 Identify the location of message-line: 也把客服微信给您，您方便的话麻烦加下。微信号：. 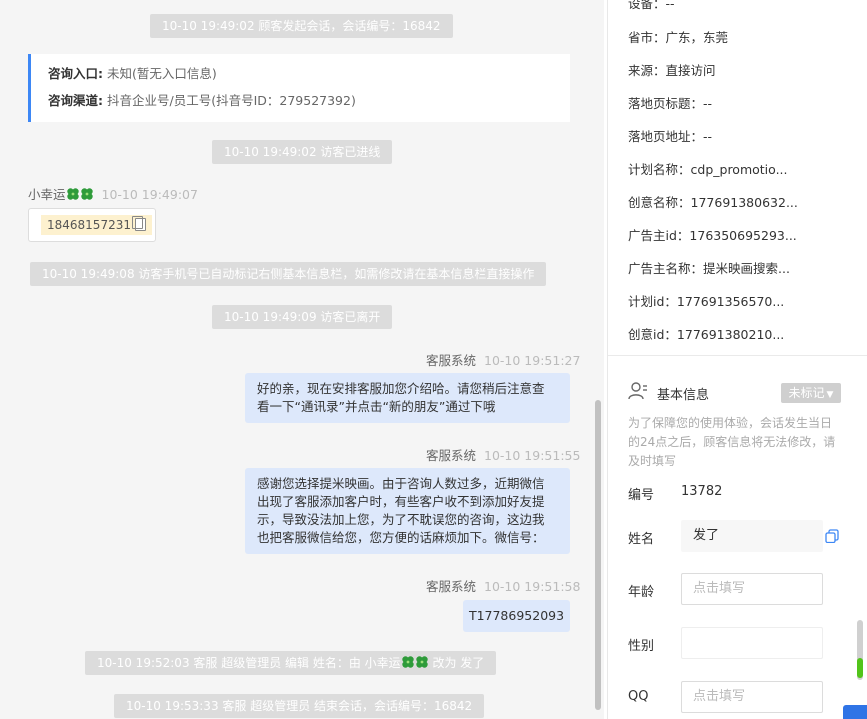
(401, 537).